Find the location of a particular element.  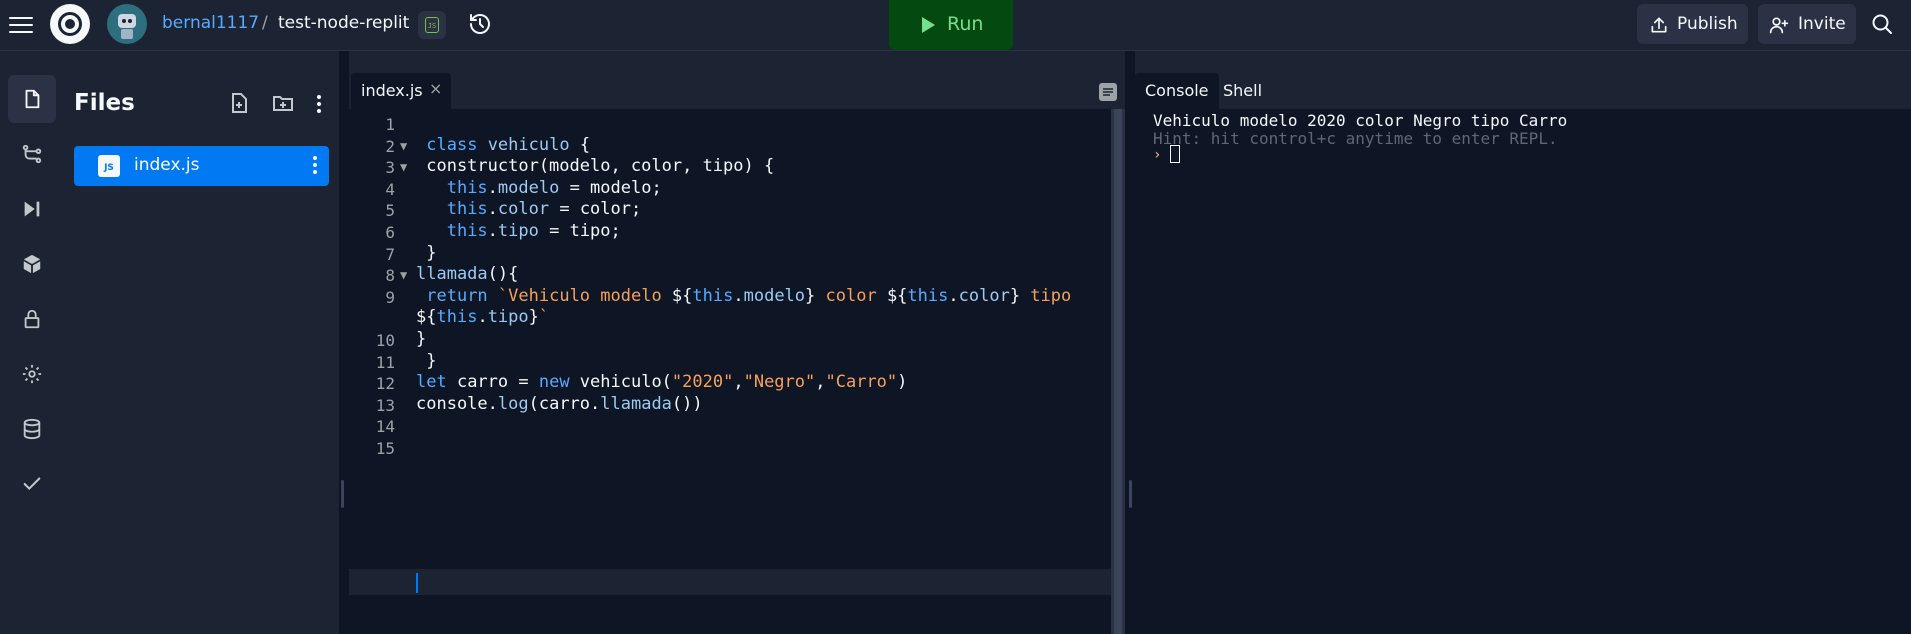

tab-shell: Shell is located at coordinates (1249, 91).